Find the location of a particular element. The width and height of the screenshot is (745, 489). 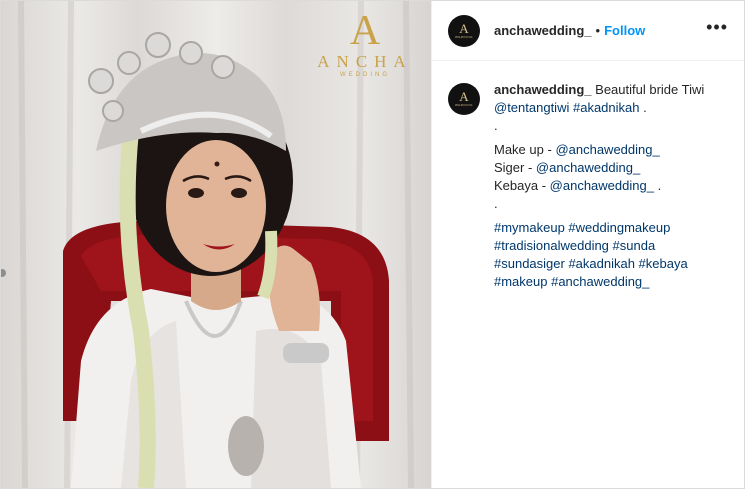

watermark-letter: A is located at coordinates (365, 31).